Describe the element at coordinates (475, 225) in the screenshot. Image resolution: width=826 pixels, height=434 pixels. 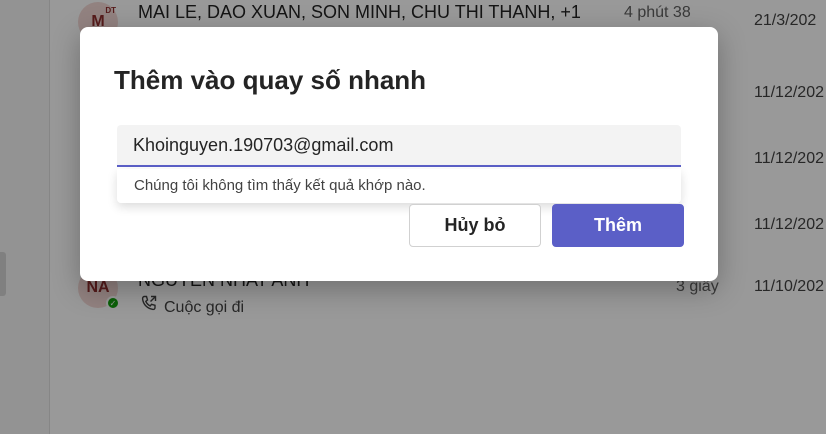
I see `cancel-button: Hủy bỏ` at that location.